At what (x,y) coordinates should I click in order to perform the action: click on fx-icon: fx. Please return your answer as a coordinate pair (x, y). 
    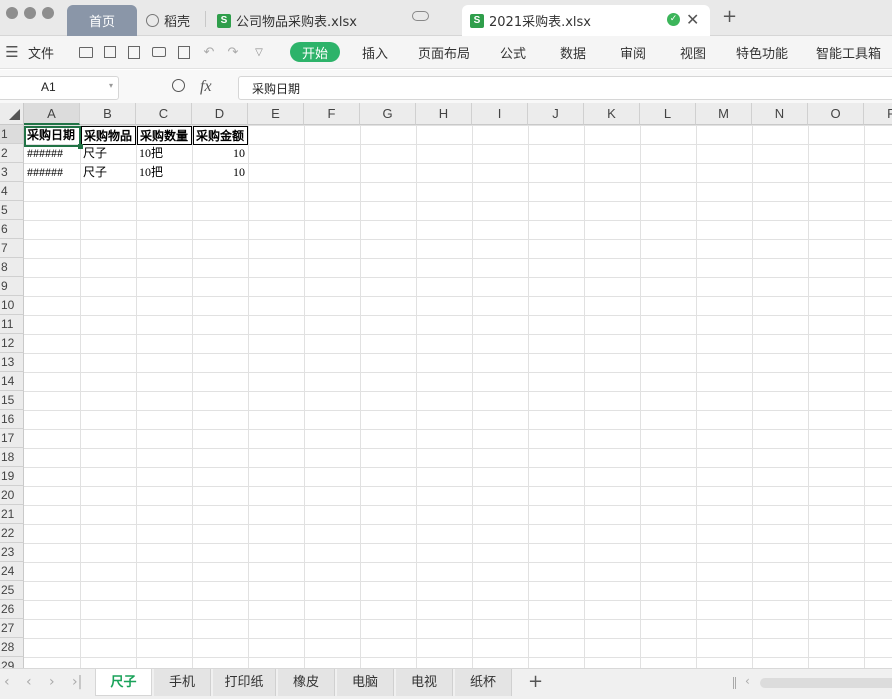
    Looking at the image, I should click on (206, 87).